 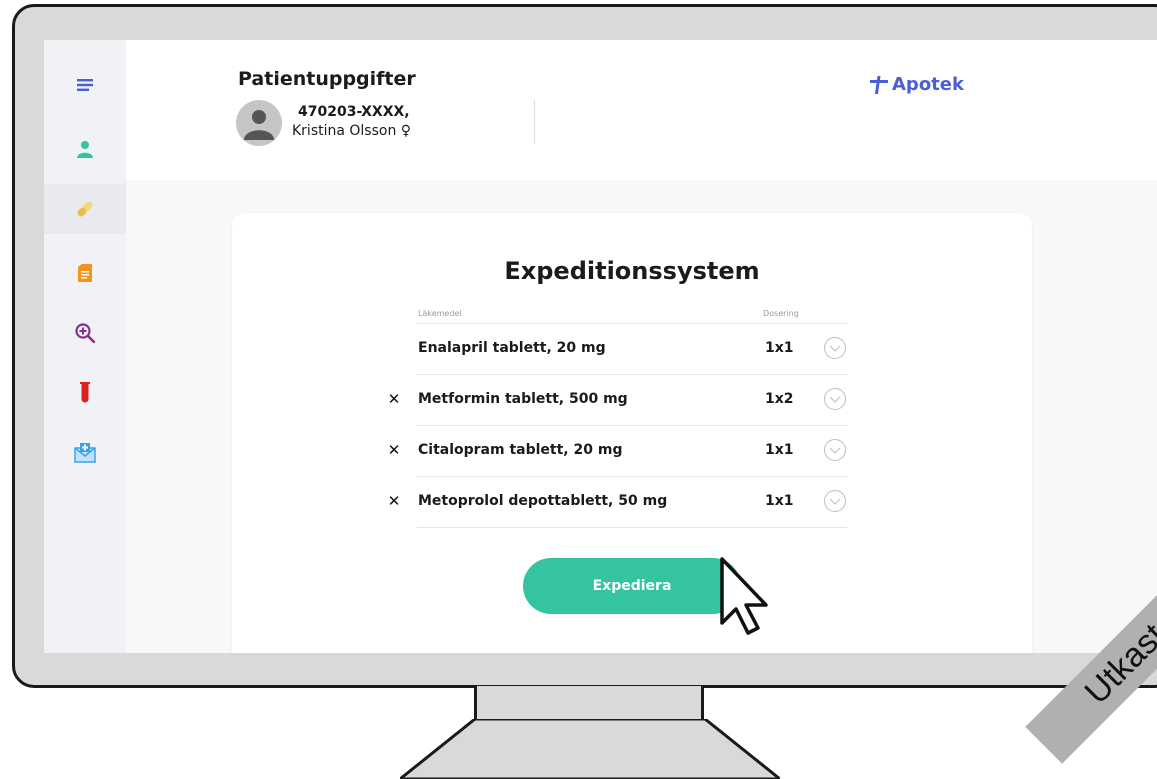 What do you see at coordinates (632, 349) in the screenshot?
I see `medication-row: Enalapril tablett, 20 mg 1x1` at bounding box center [632, 349].